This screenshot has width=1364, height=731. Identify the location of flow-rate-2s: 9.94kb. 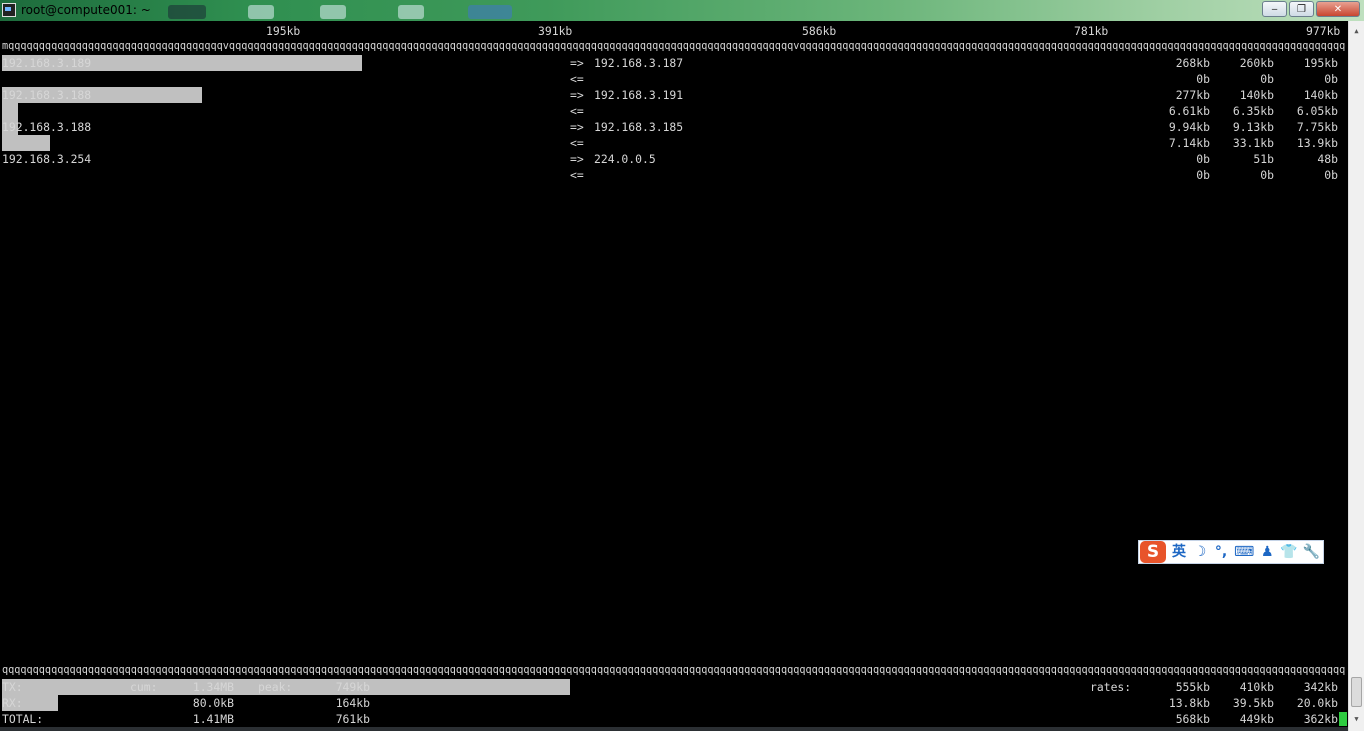
(1189, 127).